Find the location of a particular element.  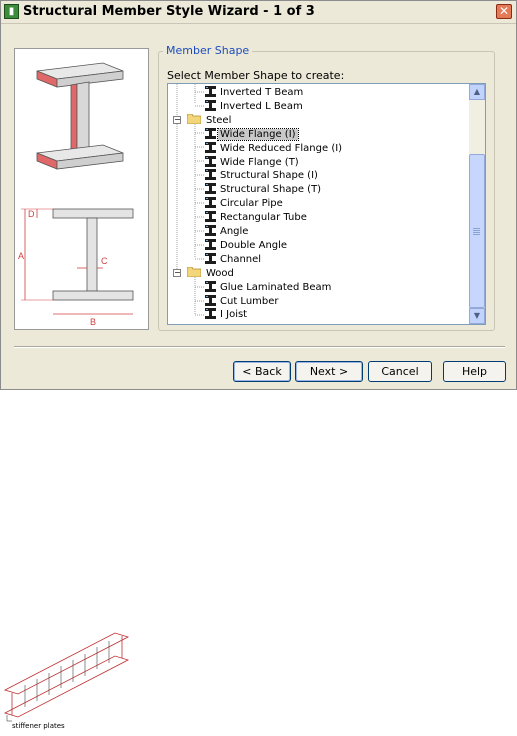

scroll-grip-icon is located at coordinates (476, 230).